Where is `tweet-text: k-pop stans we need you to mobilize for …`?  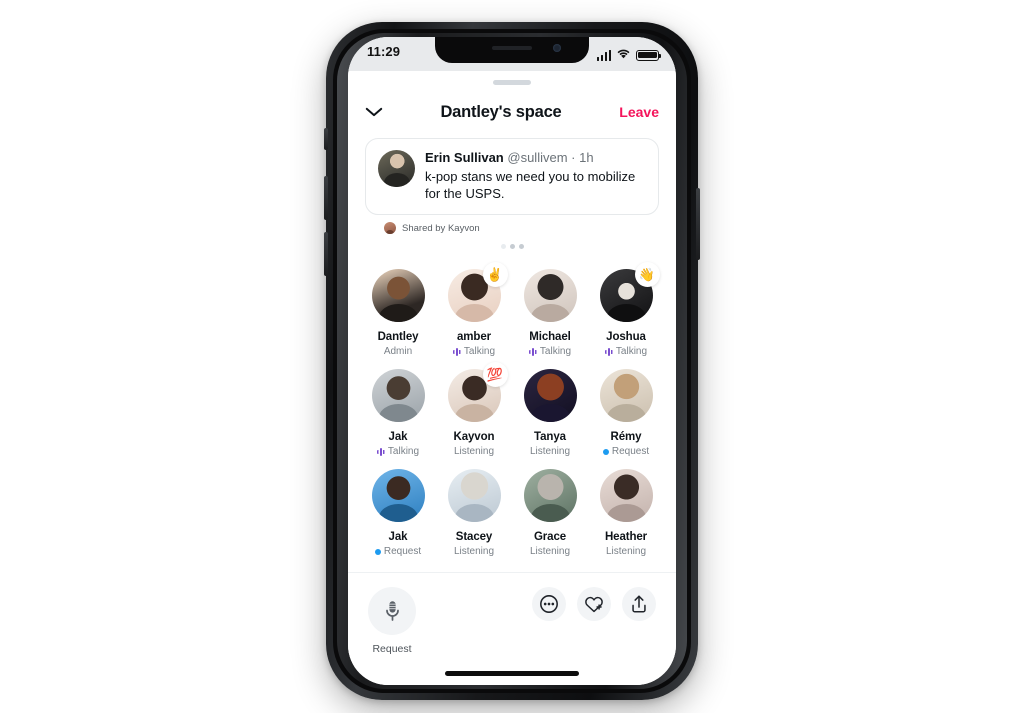
tweet-text: k-pop stans we need you to mobilize for … is located at coordinates (530, 185).